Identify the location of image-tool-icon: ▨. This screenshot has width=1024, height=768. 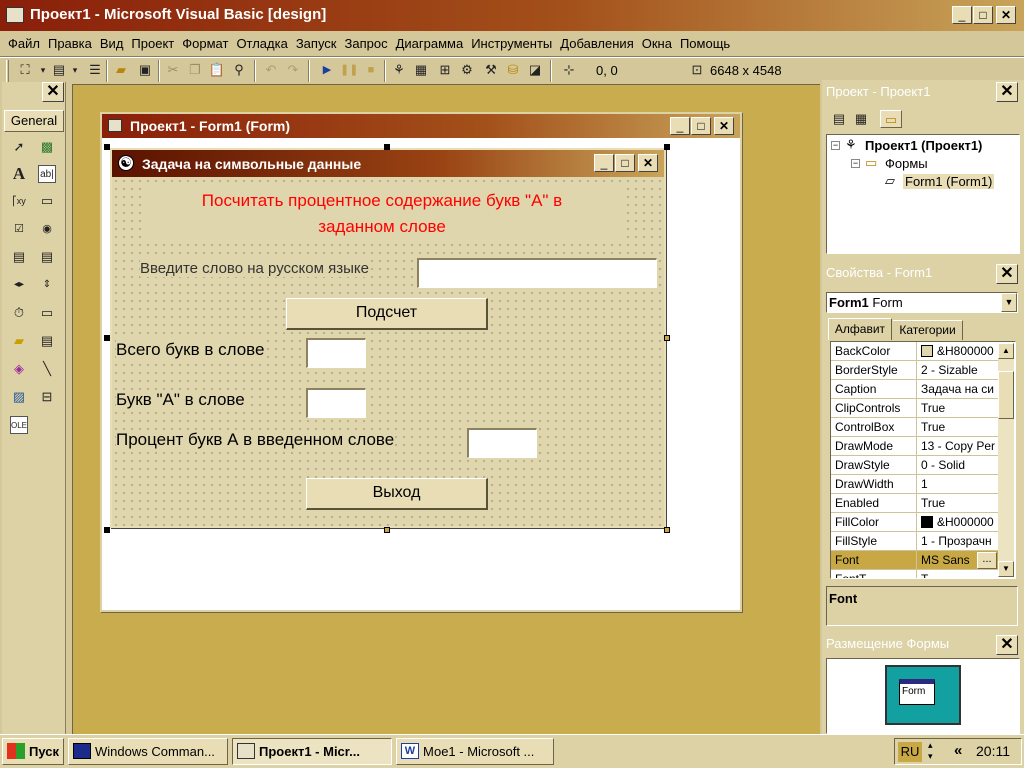
(19, 397).